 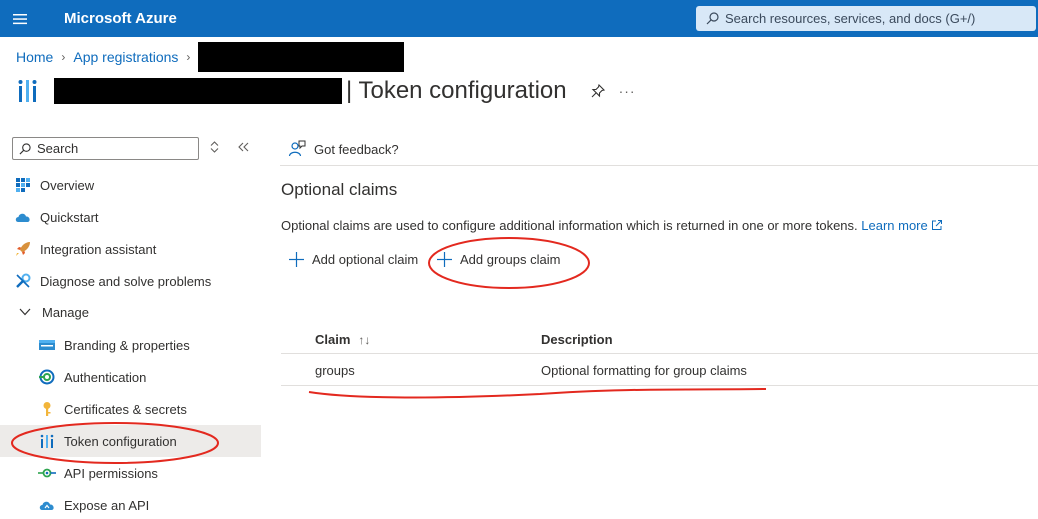 I want to click on double-chevron-left-icon, so click(x=243, y=147).